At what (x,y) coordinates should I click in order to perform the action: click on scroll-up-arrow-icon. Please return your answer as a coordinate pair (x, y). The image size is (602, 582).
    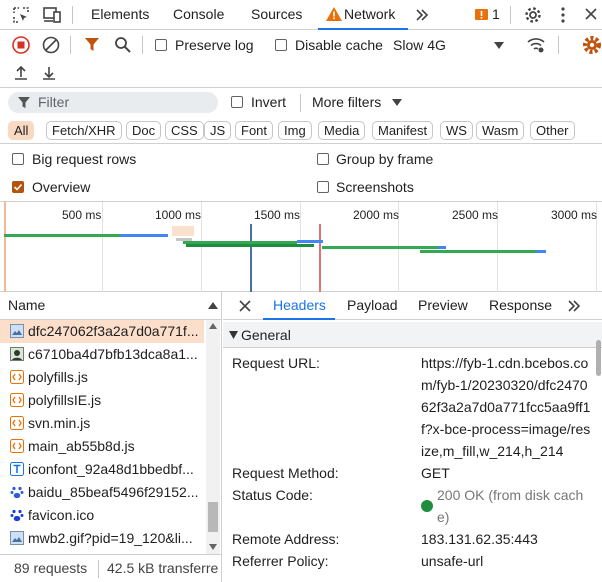
    Looking at the image, I should click on (213, 326).